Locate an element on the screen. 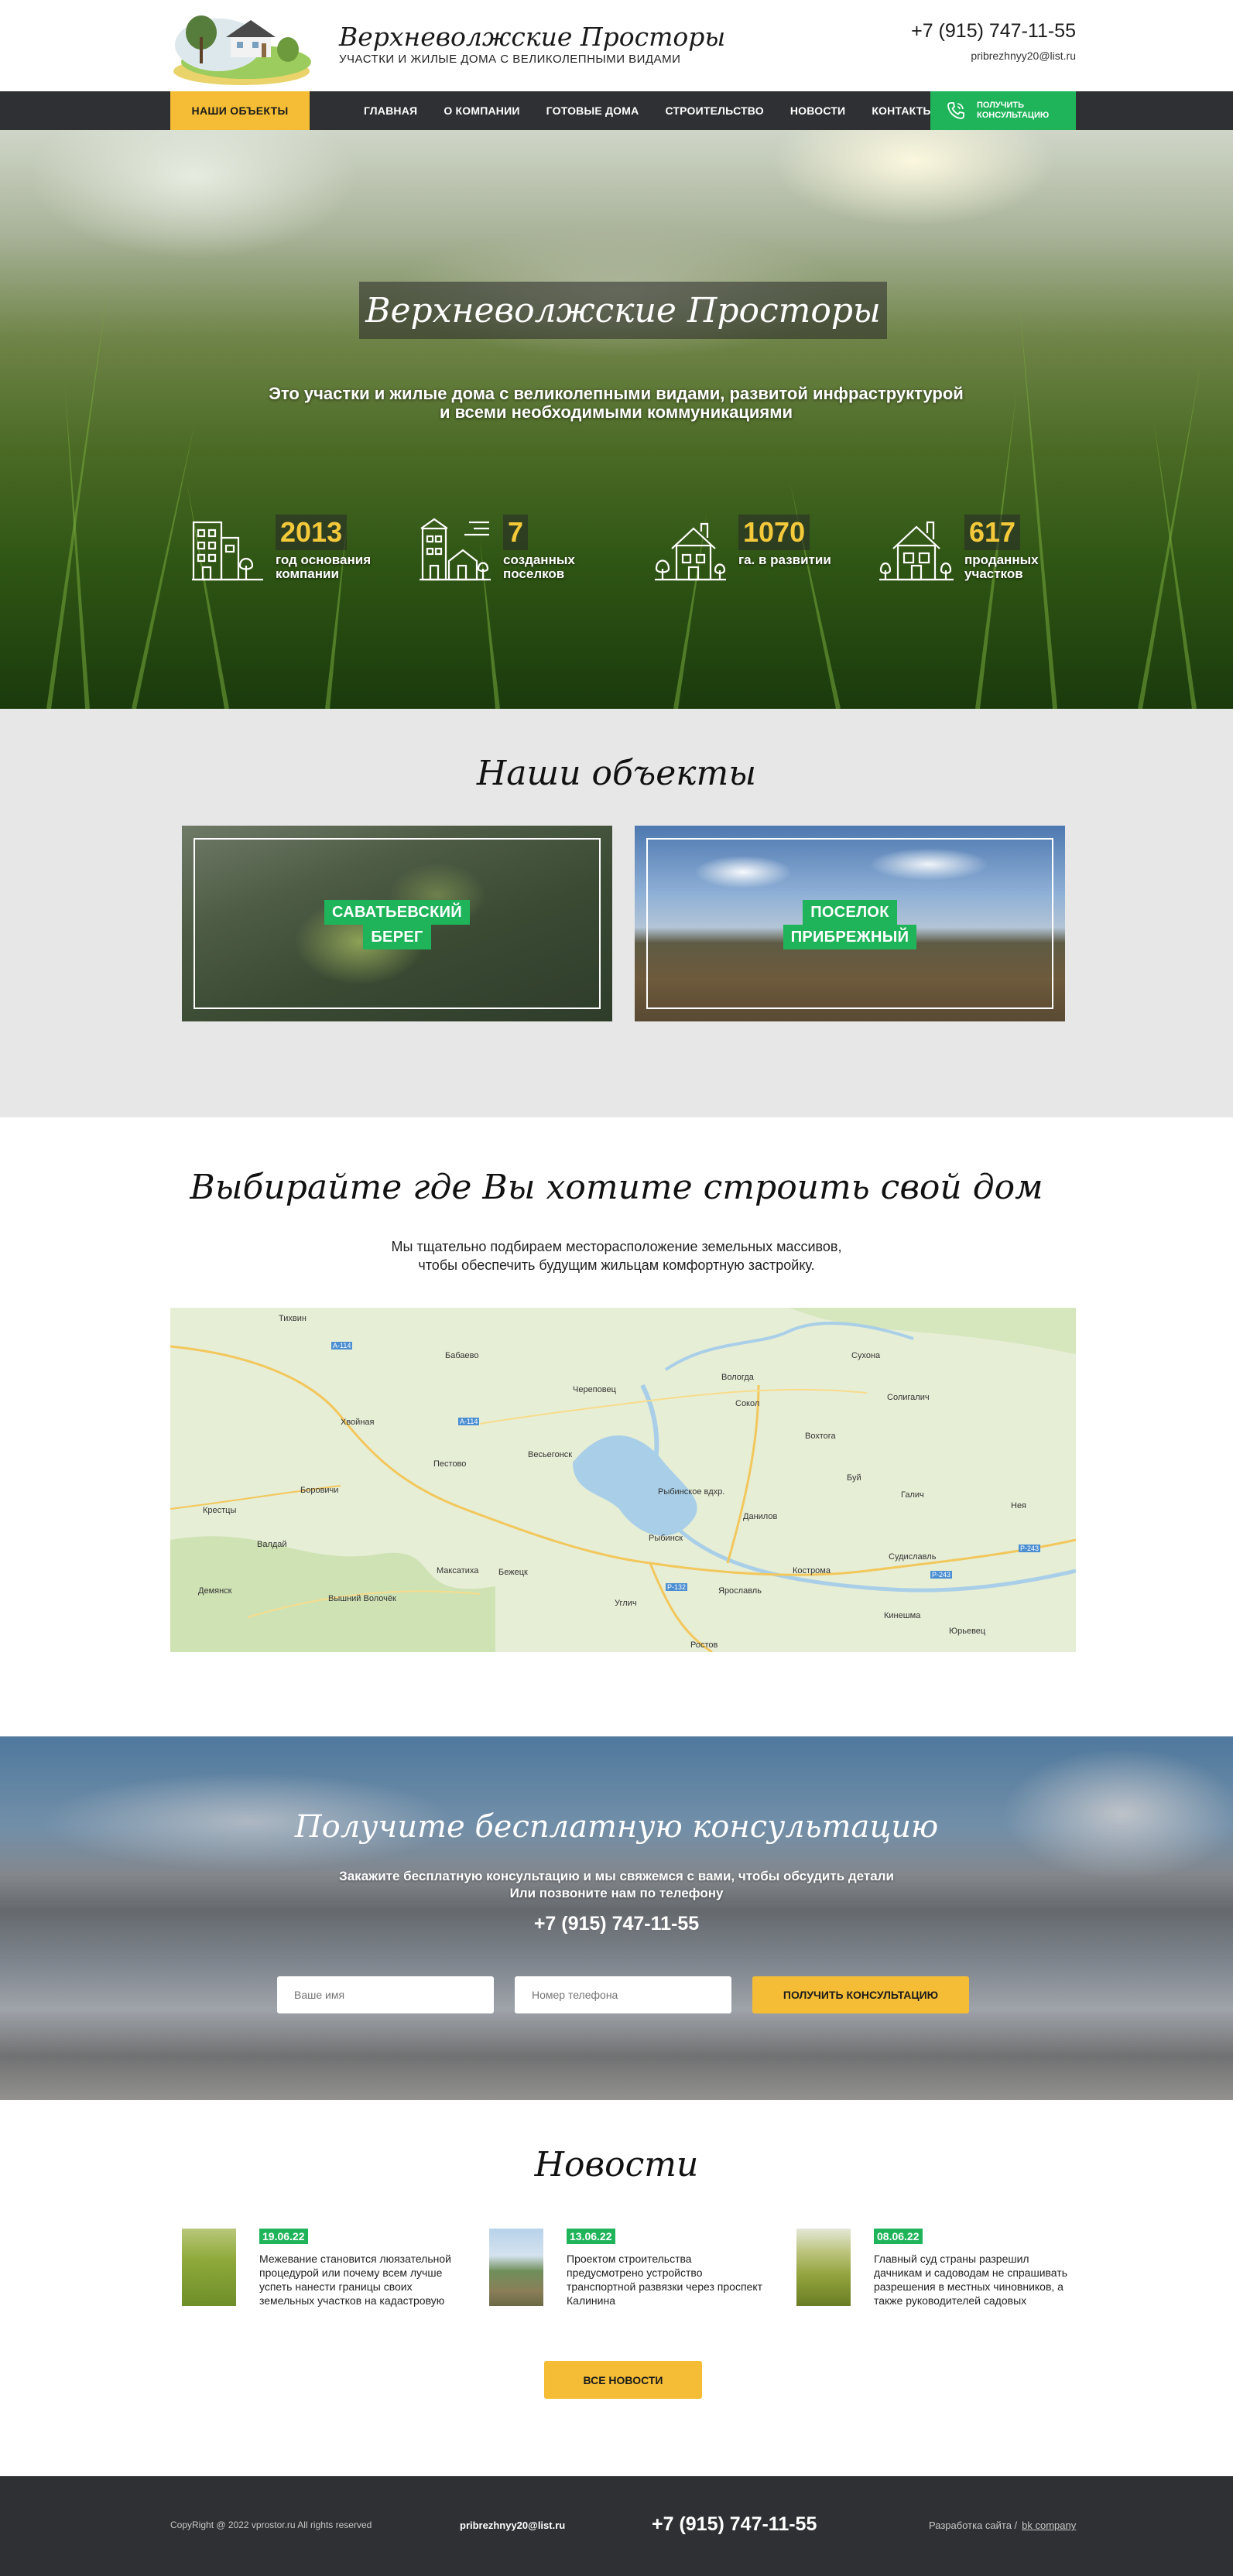 The image size is (1233, 2576). get-consultation-button: ПОЛУЧИТЬ КОНСУЛЬТАЦИЮ is located at coordinates (861, 1994).